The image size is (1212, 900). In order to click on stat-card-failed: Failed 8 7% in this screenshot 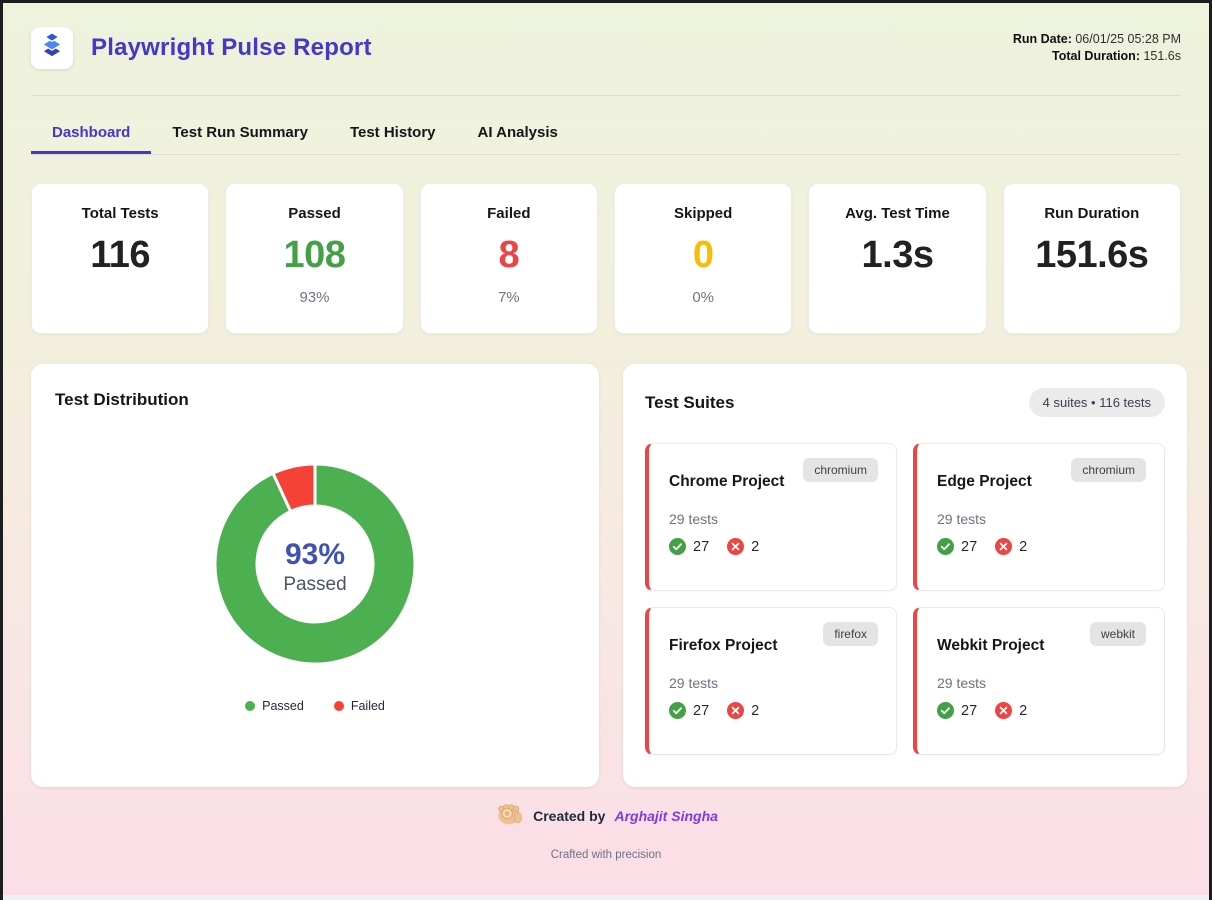, I will do `click(508, 258)`.